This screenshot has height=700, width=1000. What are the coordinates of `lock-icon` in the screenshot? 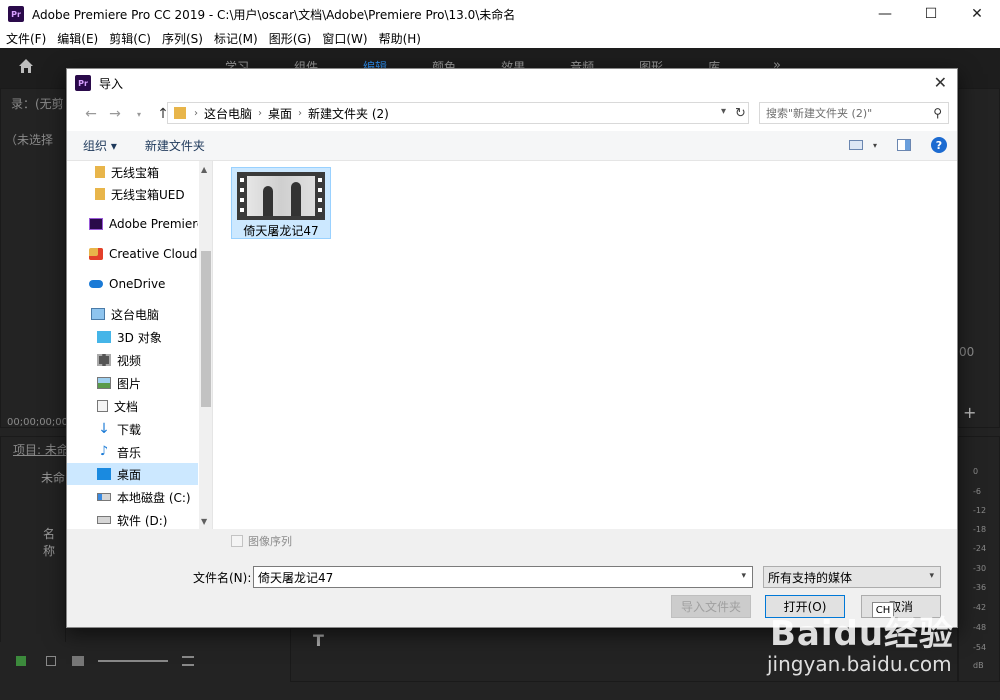 It's located at (21, 661).